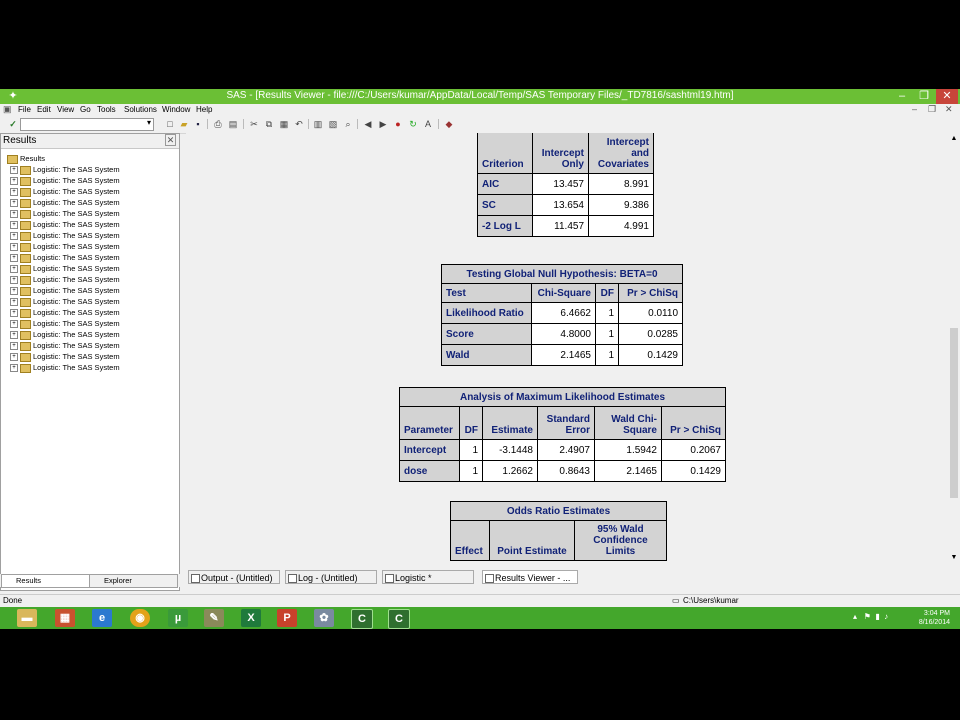  I want to click on save-icon: ▪, so click(198, 124).